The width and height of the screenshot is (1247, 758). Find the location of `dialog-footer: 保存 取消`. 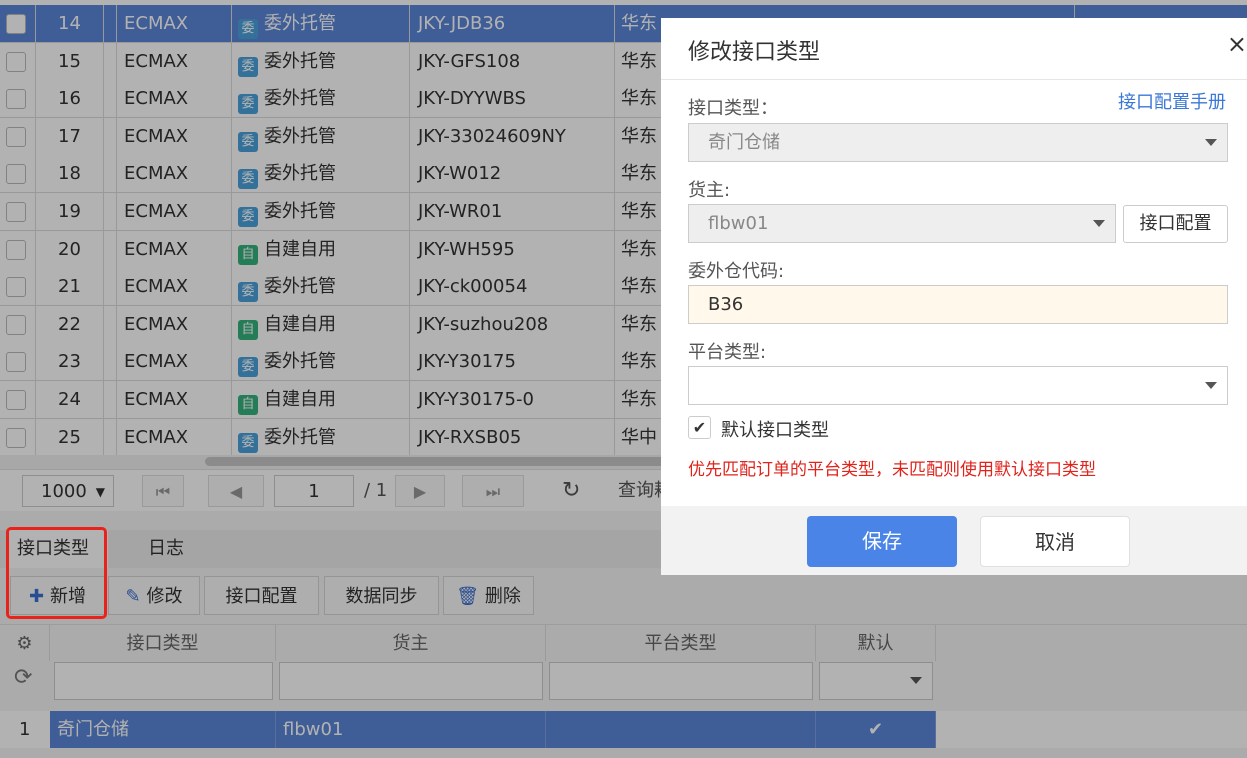

dialog-footer: 保存 取消 is located at coordinates (954, 540).